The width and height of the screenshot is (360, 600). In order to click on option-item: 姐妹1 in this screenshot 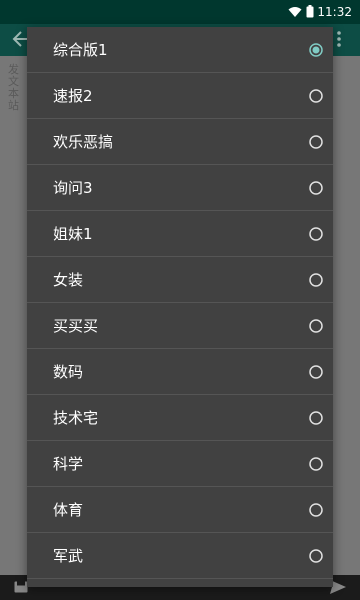, I will do `click(180, 234)`.